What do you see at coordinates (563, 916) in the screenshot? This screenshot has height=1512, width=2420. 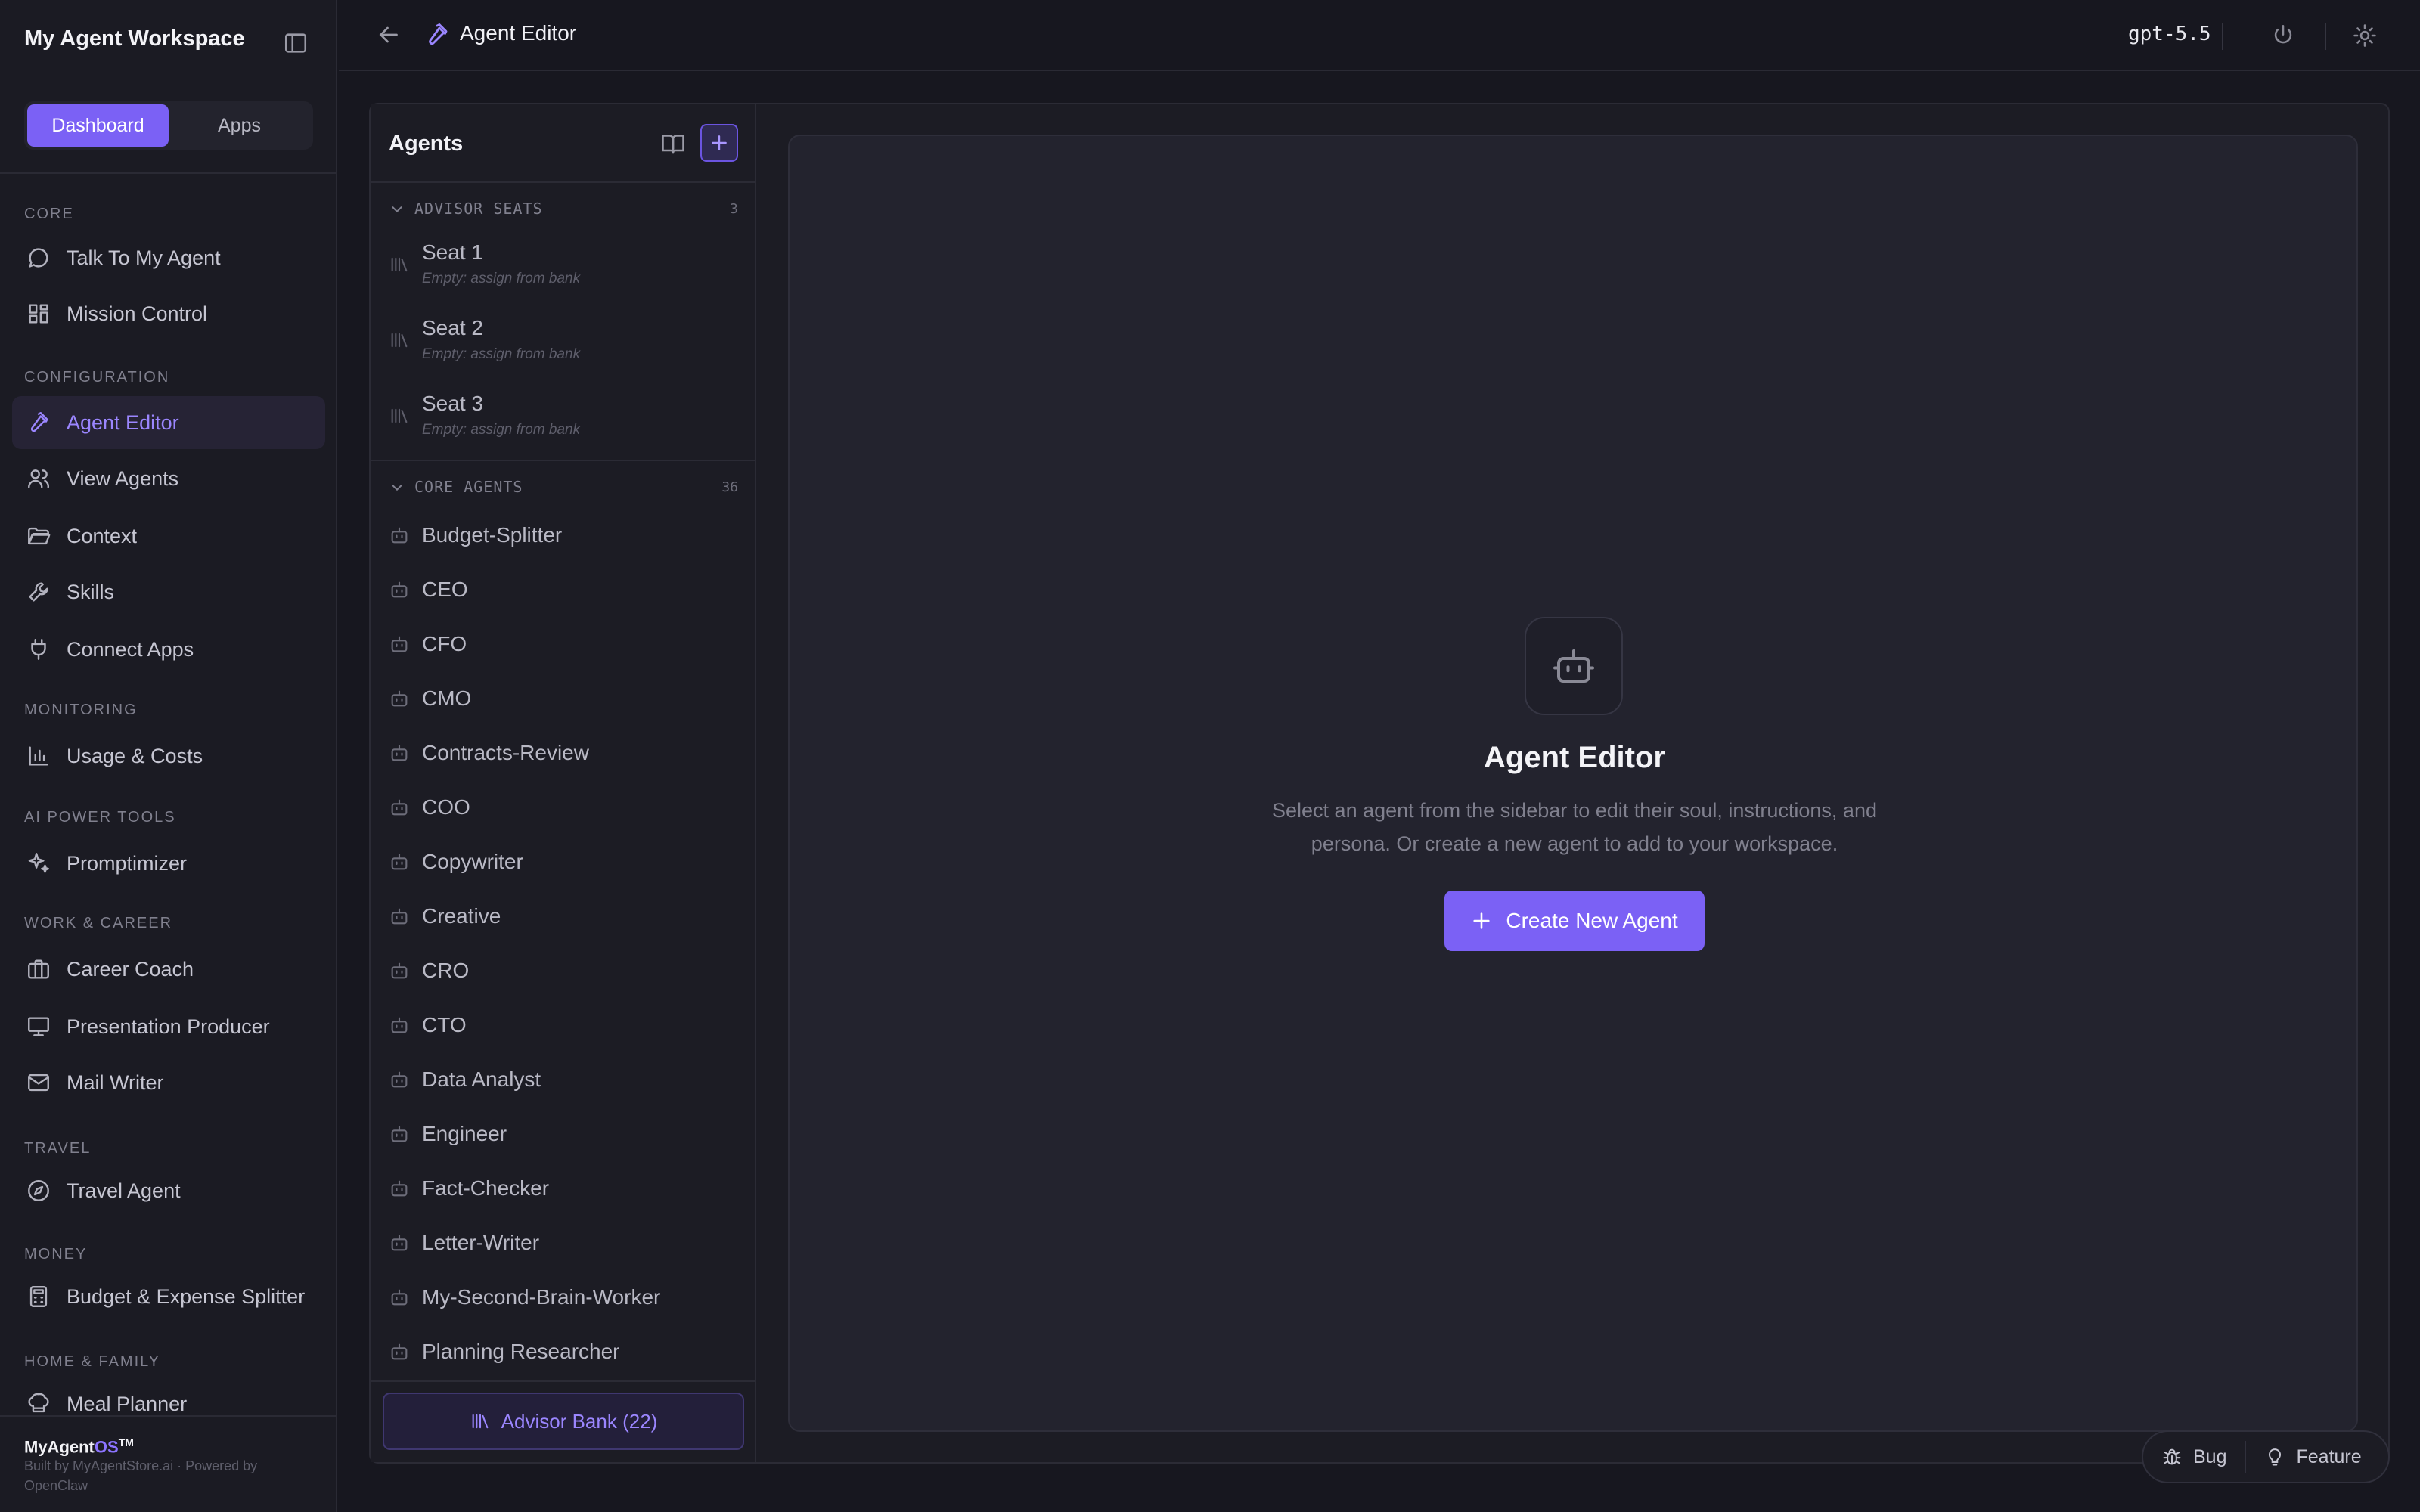 I see `agent-list-item: Creative` at bounding box center [563, 916].